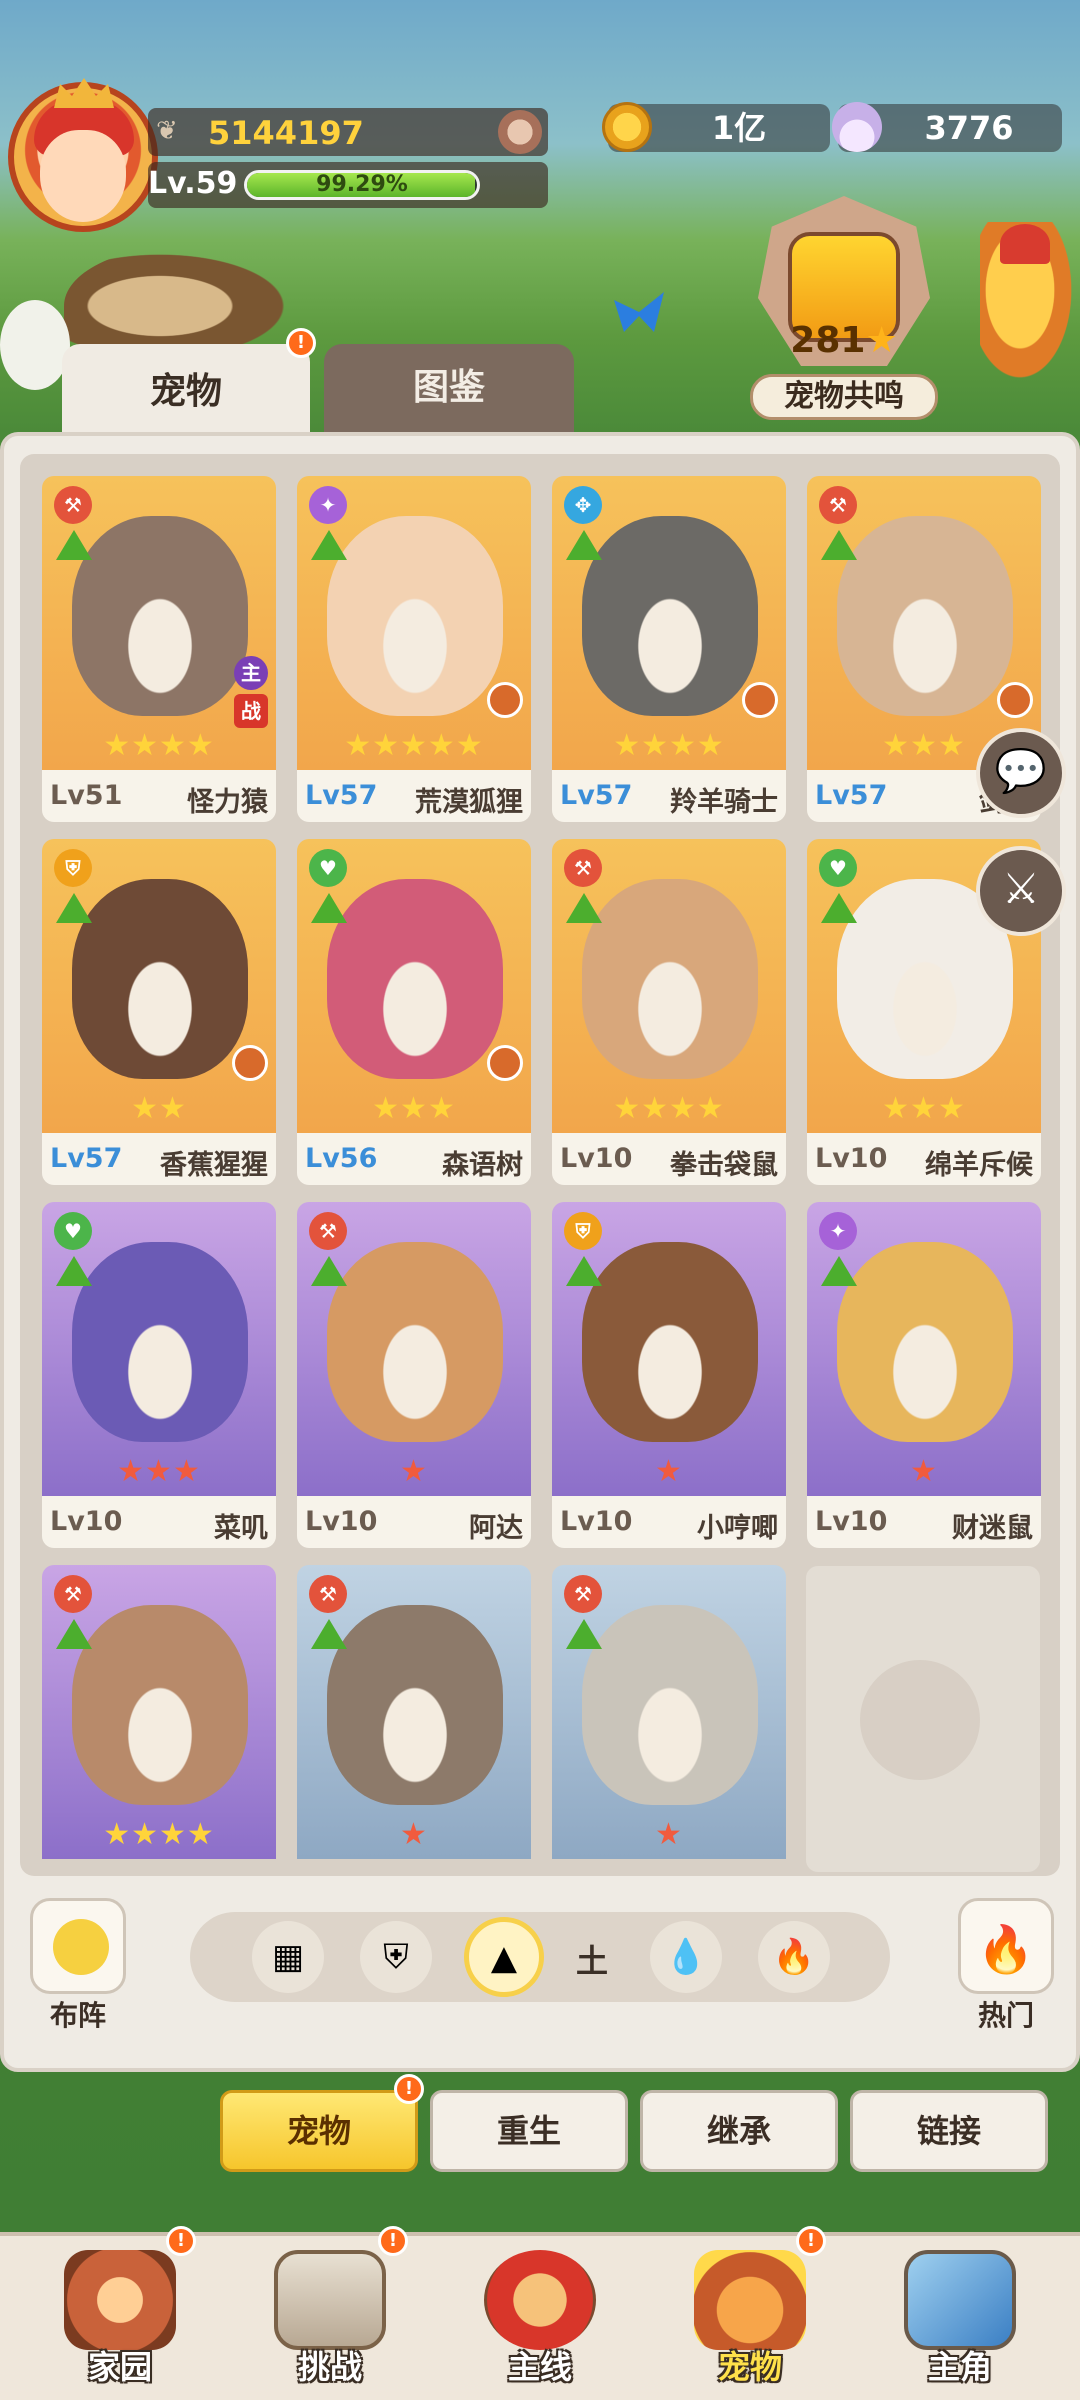 This screenshot has height=2400, width=1080. I want to click on nav-hero: 主角, so click(960, 2315).